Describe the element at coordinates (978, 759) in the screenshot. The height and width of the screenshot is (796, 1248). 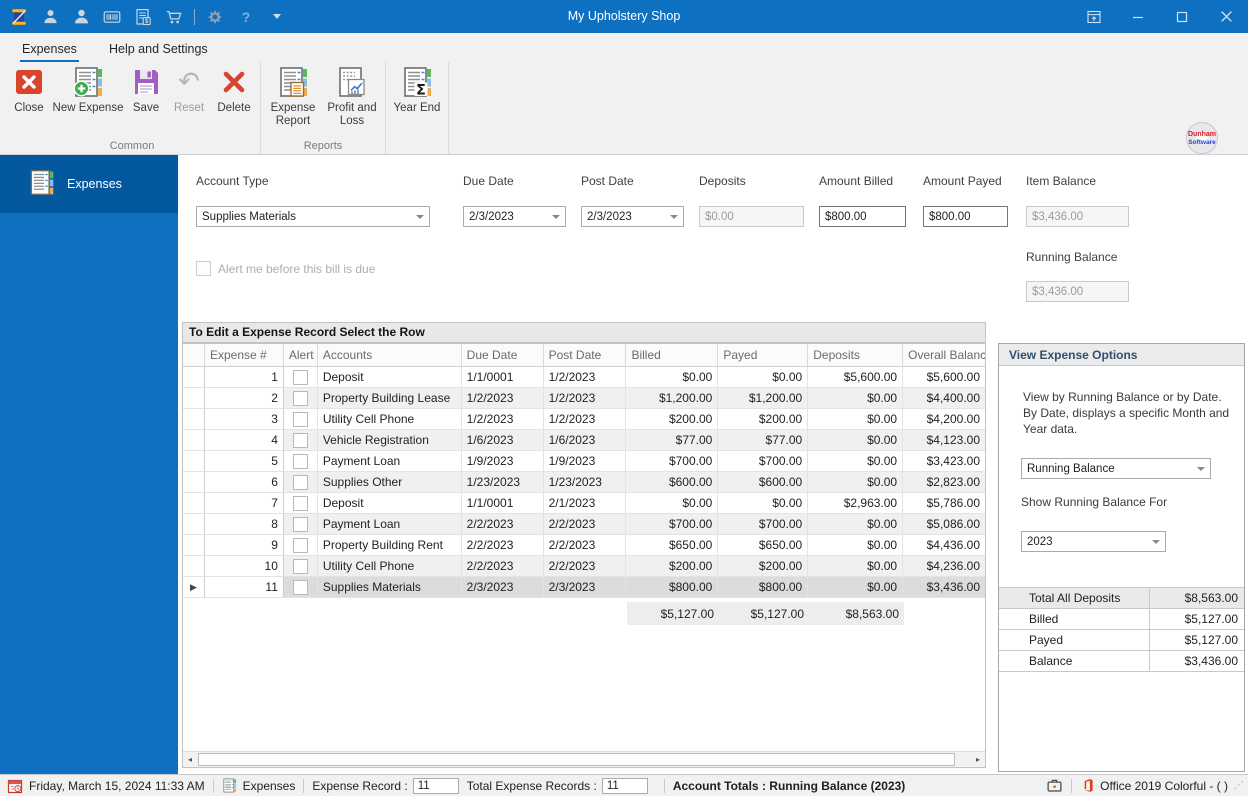
I see `scroll-right-icon: ▸` at that location.